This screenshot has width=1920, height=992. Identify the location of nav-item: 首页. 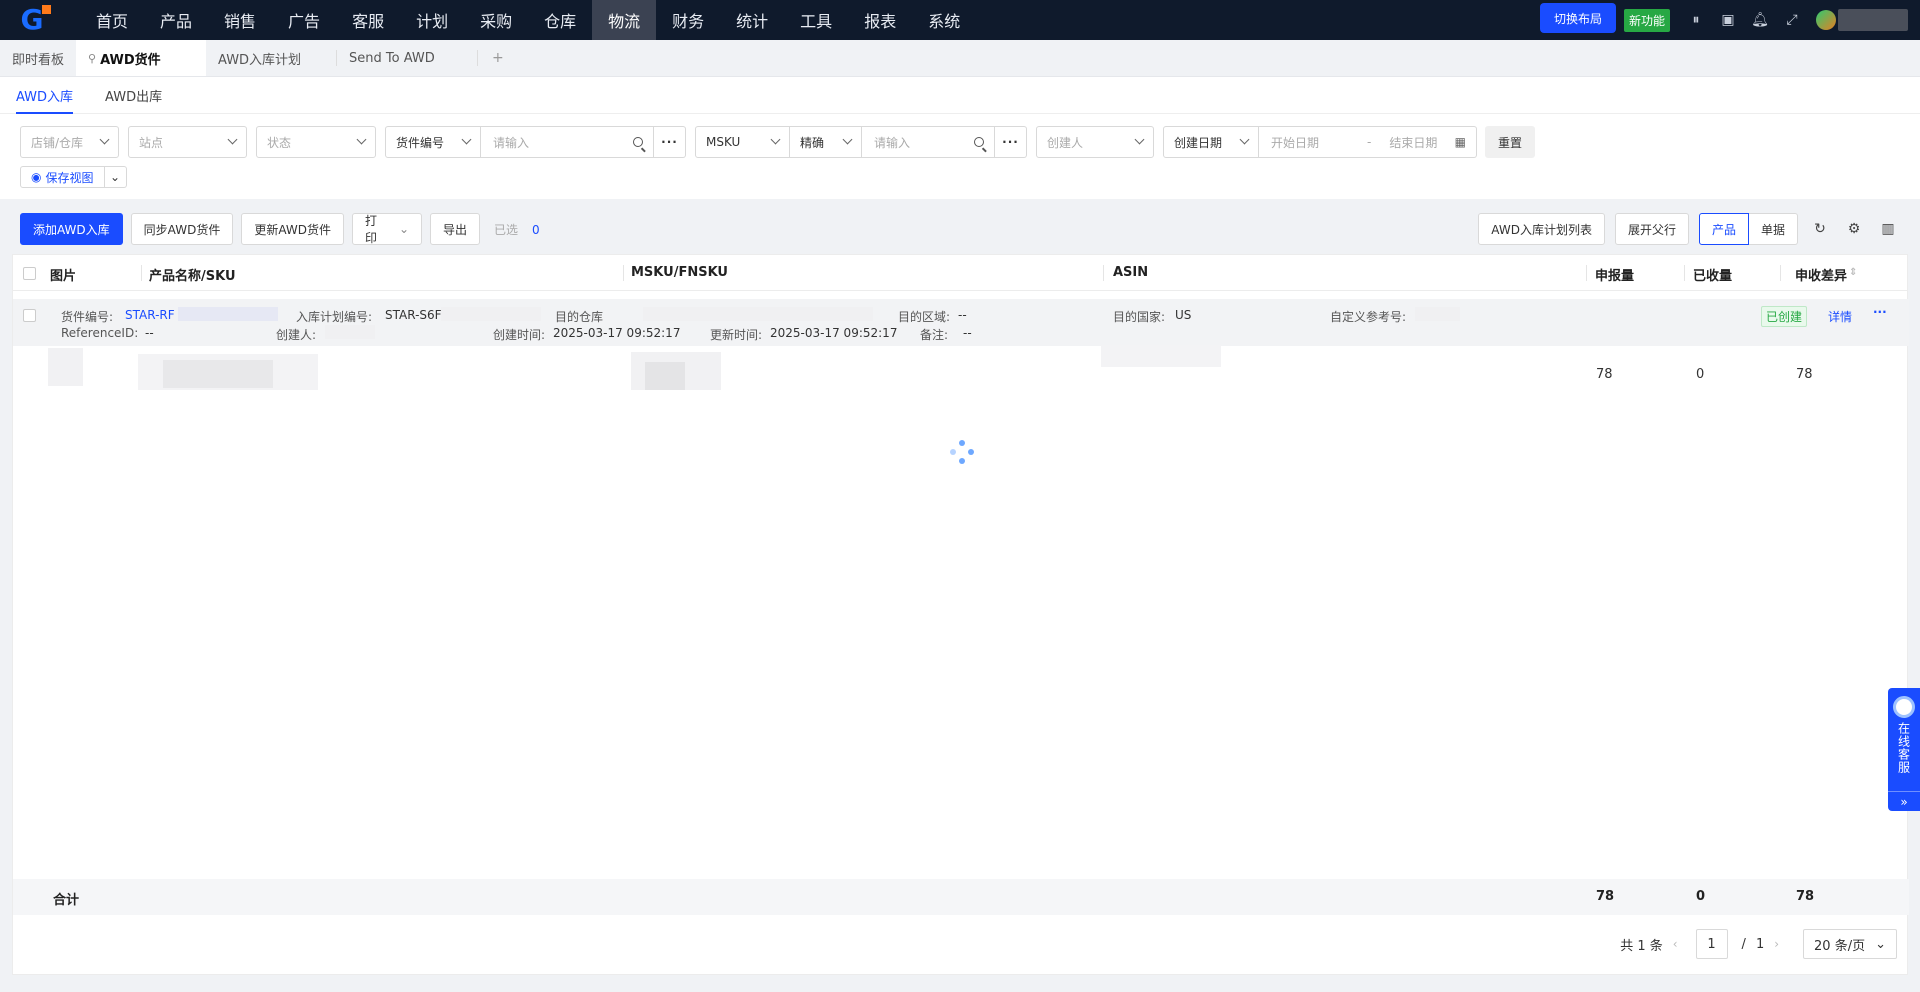
(112, 20).